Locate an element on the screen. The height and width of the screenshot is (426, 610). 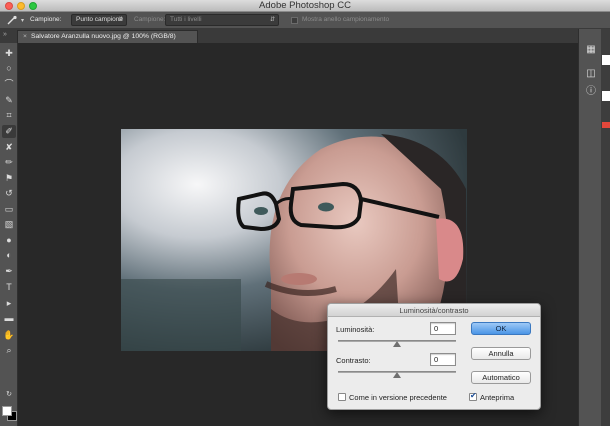
right-panel-dock: ▦ ◫ ⓘ is located at coordinates (594, 227).